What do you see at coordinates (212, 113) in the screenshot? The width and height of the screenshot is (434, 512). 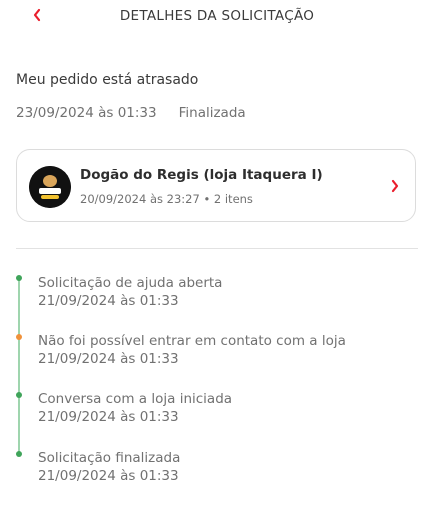 I see `request-status: Finalizada` at bounding box center [212, 113].